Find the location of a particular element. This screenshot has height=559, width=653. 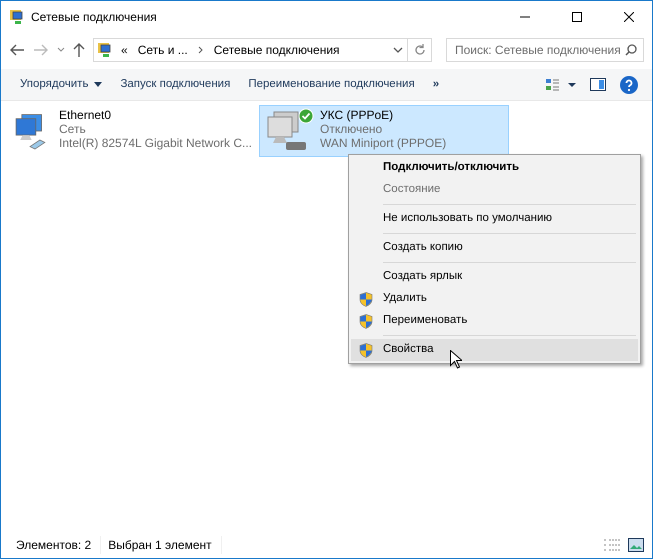

address-bar: « Сеть и ... Сетевые подключения is located at coordinates (250, 50).